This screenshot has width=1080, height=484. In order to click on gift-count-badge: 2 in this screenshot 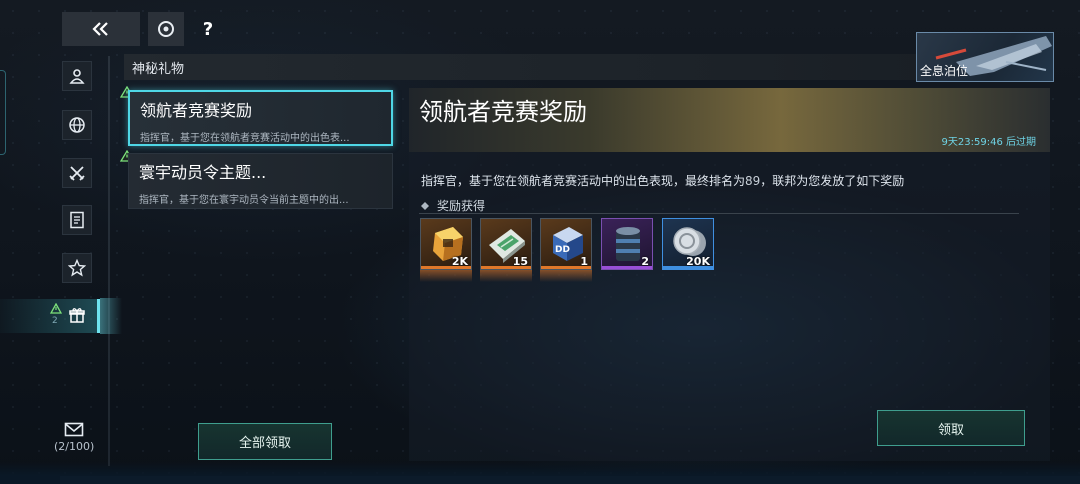, I will do `click(55, 321)`.